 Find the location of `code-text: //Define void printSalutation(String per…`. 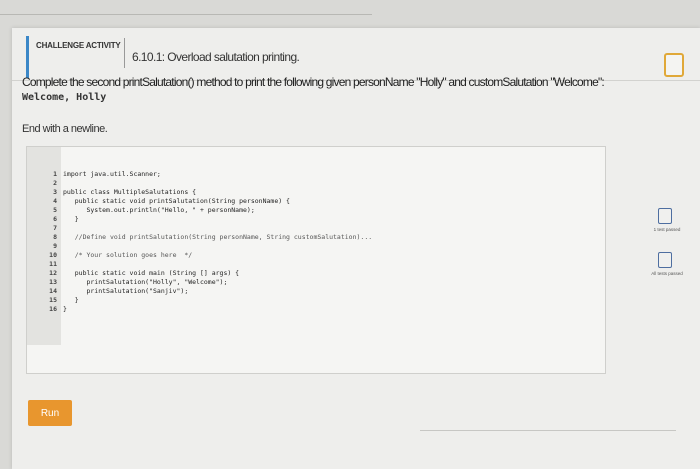

code-text: //Define void printSalutation(String per… is located at coordinates (217, 237).